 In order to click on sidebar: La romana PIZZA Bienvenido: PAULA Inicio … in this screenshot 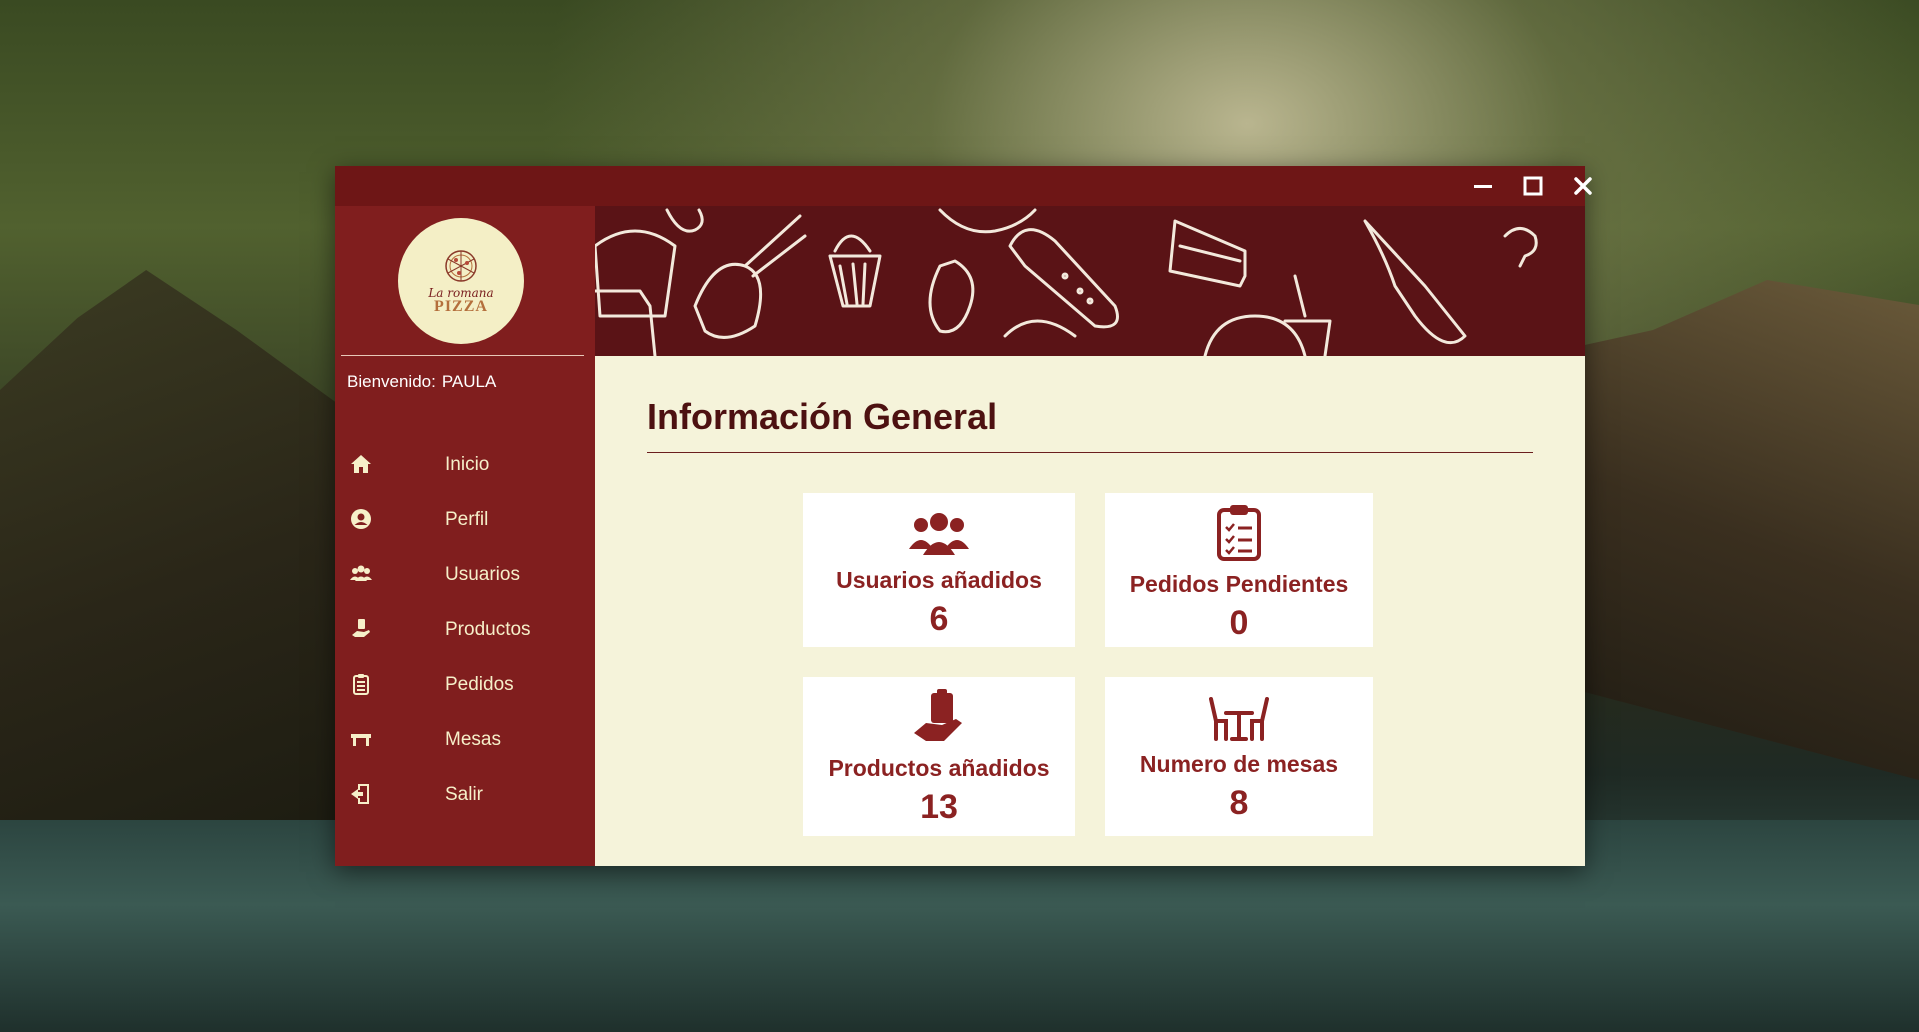, I will do `click(465, 536)`.